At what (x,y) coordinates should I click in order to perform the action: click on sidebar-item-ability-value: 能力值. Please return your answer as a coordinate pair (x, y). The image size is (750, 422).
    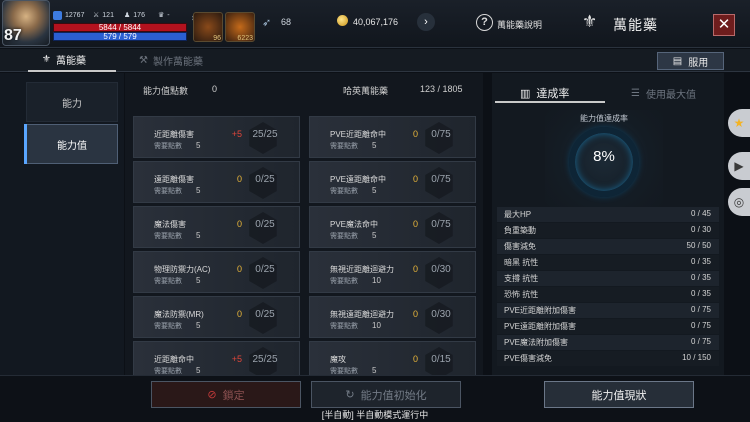
    Looking at the image, I should click on (72, 144).